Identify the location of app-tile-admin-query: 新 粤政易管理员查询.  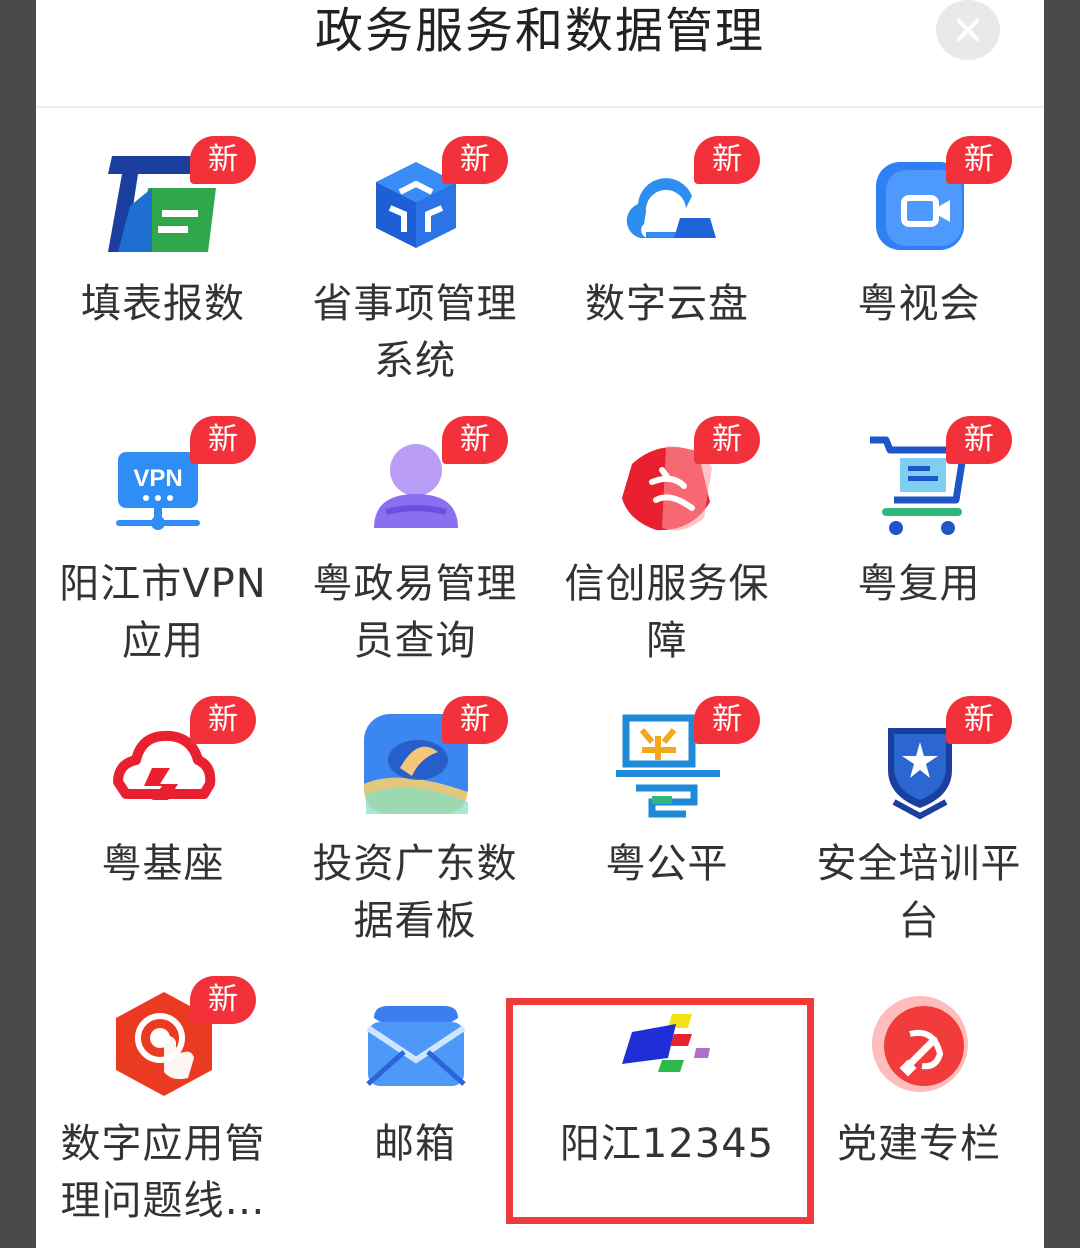
(415, 526).